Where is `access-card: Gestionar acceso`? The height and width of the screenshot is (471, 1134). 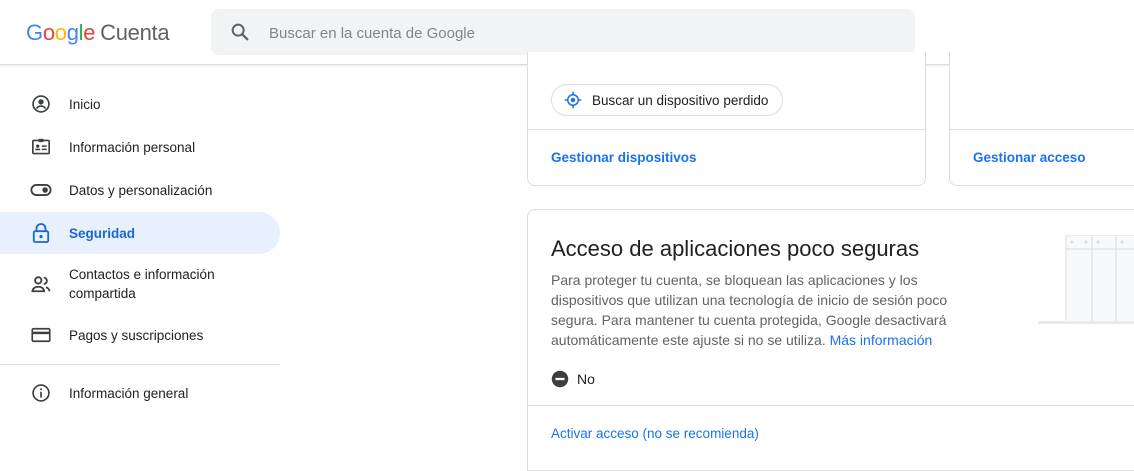 access-card: Gestionar acceso is located at coordinates (1041, 119).